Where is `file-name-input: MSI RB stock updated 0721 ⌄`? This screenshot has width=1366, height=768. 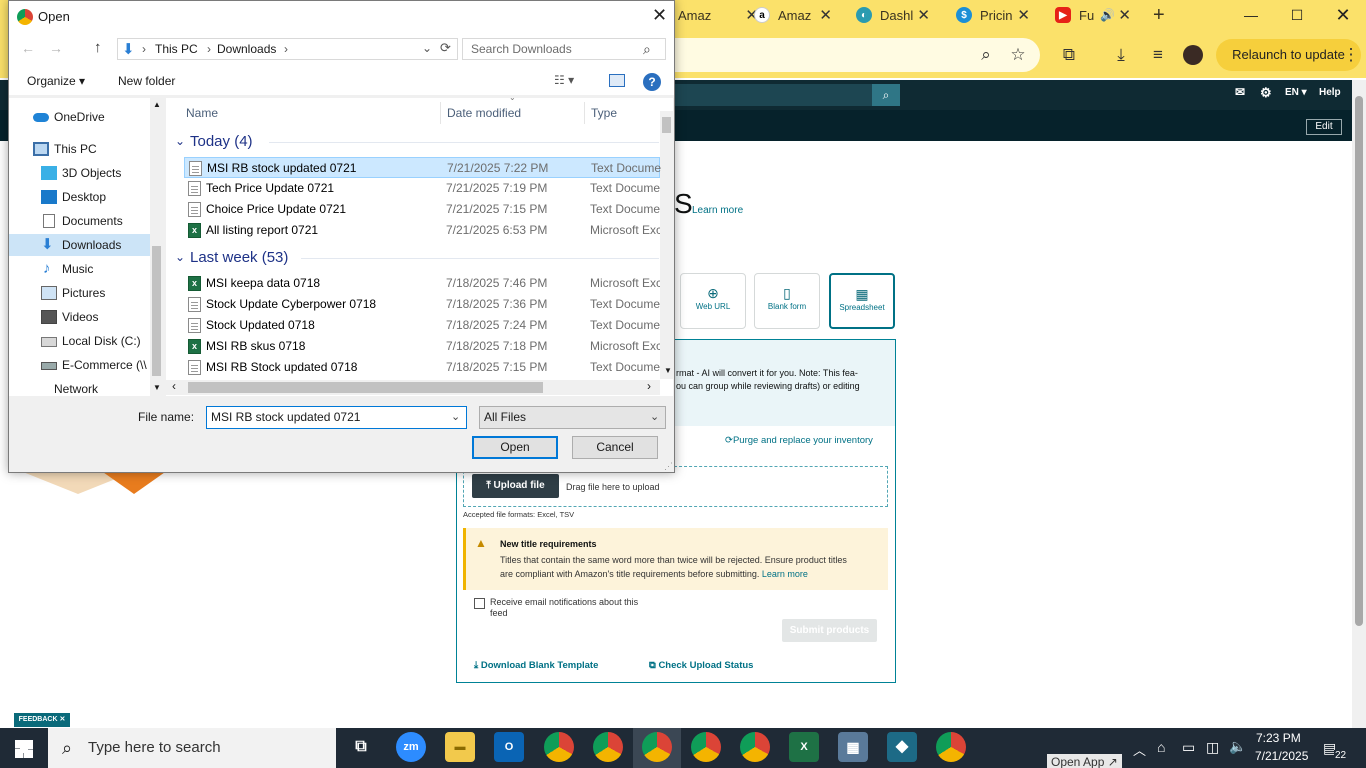
file-name-input: MSI RB stock updated 0721 ⌄ is located at coordinates (336, 417).